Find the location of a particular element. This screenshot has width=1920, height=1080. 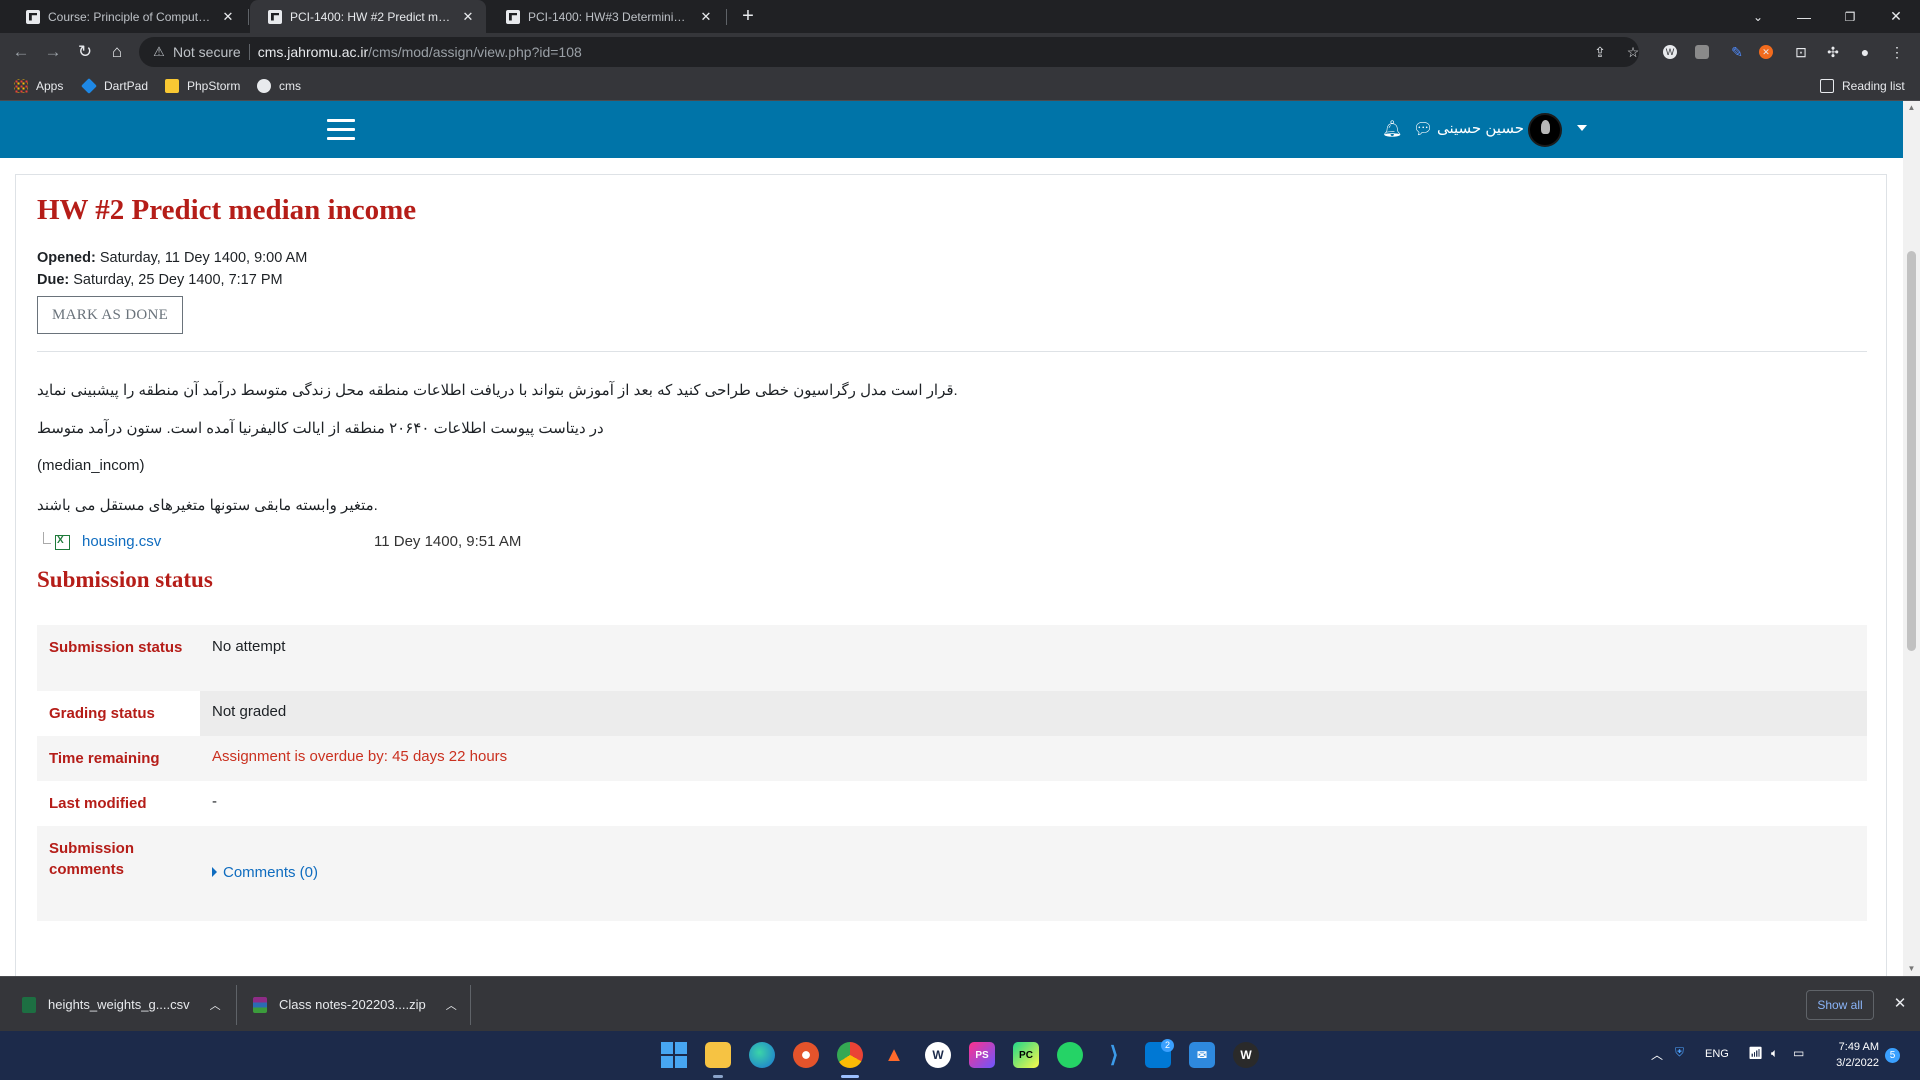

page-title: HW #2 Predict median income is located at coordinates (227, 210).